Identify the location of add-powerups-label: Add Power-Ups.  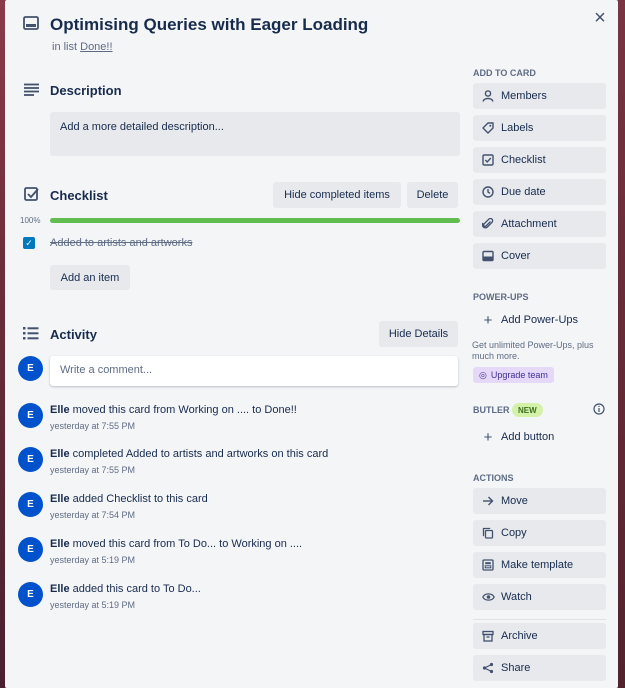
(540, 320).